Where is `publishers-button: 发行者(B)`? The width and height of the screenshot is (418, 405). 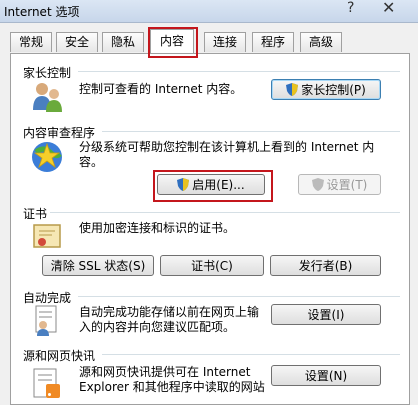
publishers-button: 发行者(B) is located at coordinates (325, 265).